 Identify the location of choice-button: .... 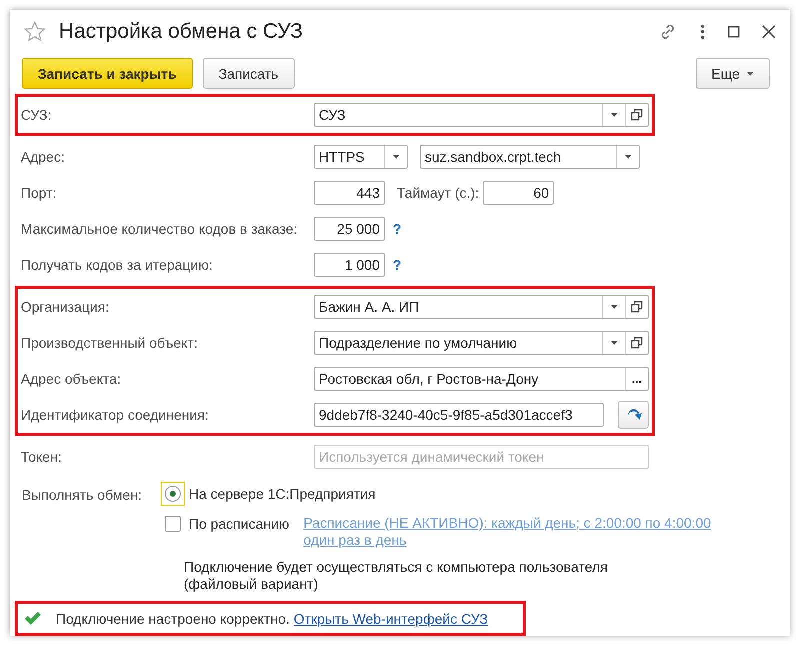
(636, 379).